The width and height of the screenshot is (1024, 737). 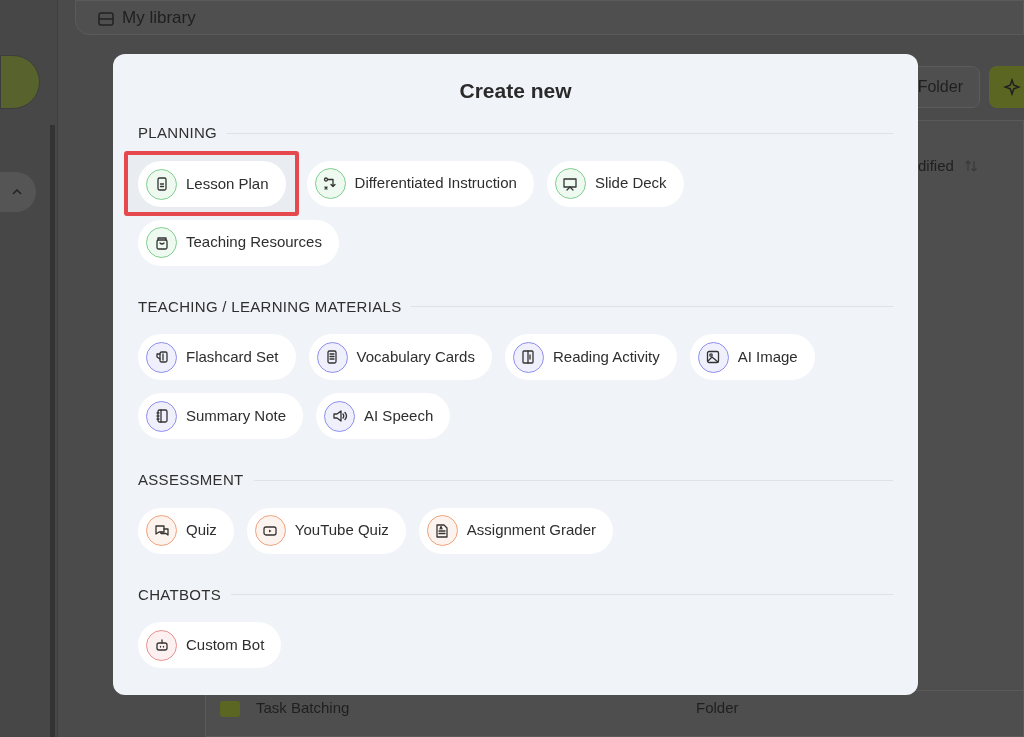 I want to click on dialog-title: Create new, so click(x=515, y=91).